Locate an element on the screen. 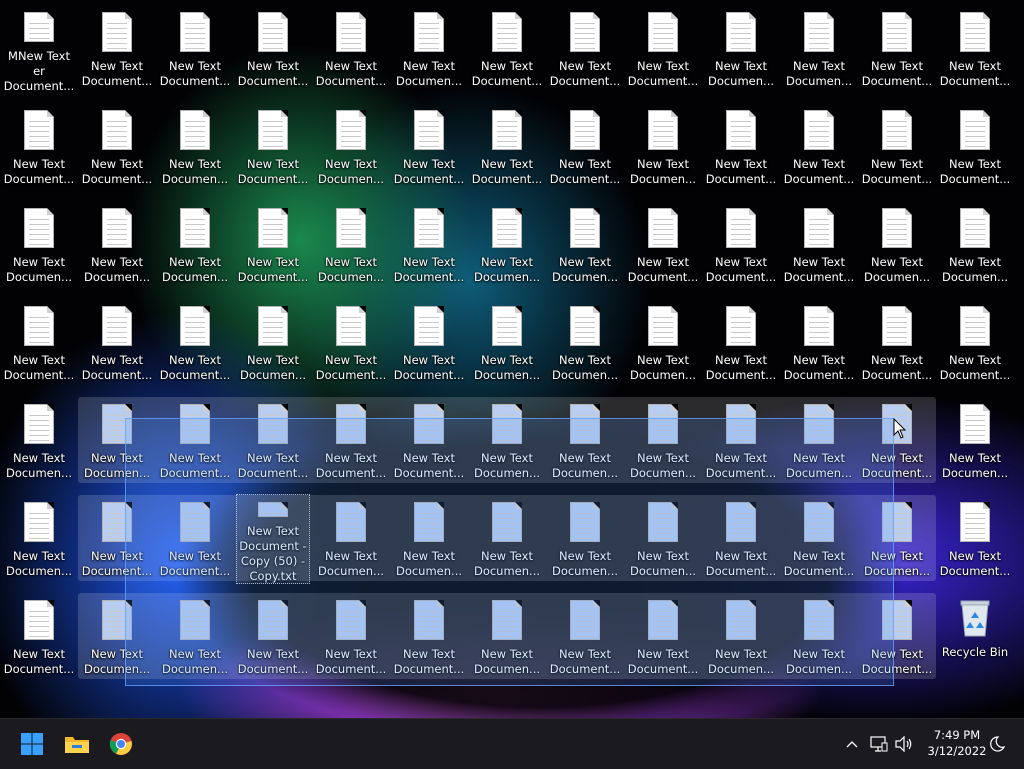 This screenshot has height=769, width=1024. chrome-button is located at coordinates (121, 744).